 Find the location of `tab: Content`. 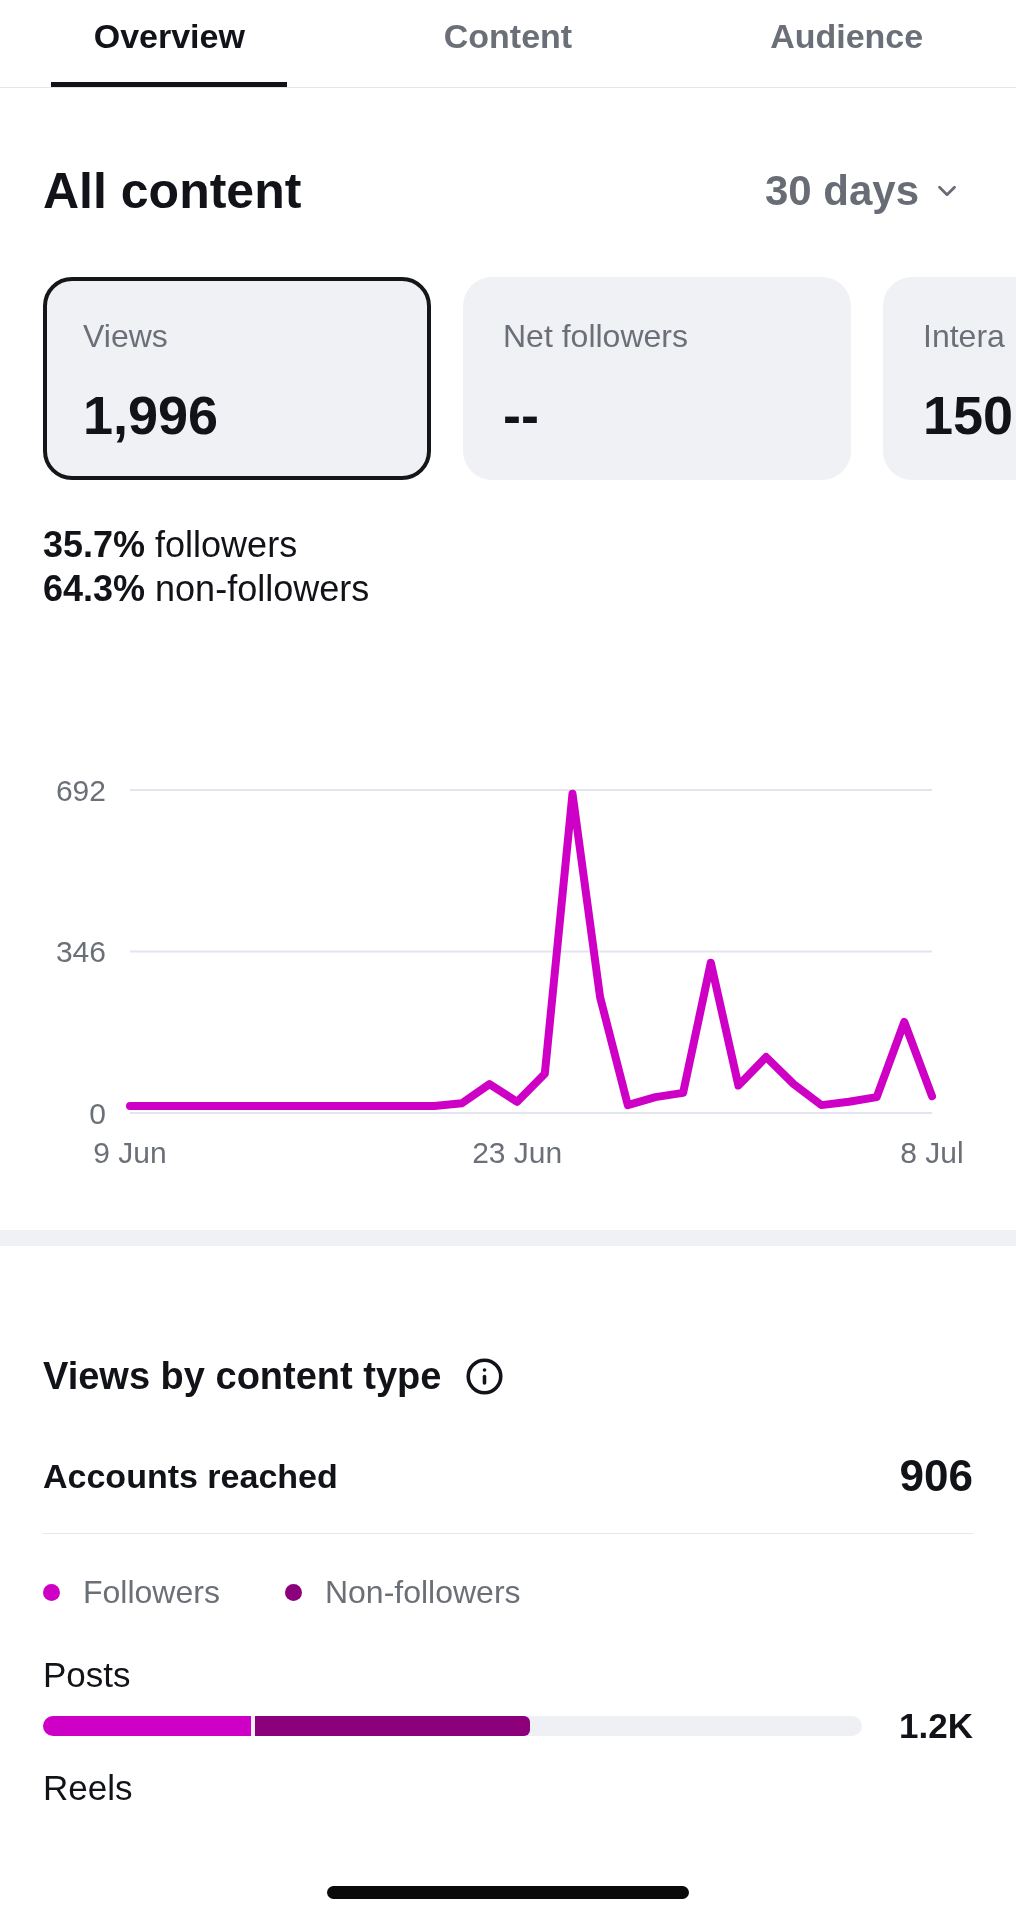

tab: Content is located at coordinates (508, 43).